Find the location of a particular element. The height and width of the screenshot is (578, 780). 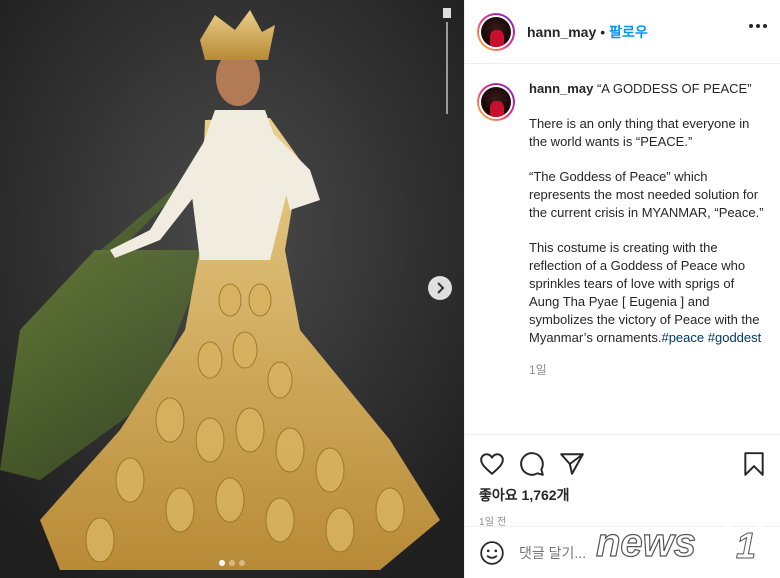

photographer-watermark-icon is located at coordinates (447, 61).